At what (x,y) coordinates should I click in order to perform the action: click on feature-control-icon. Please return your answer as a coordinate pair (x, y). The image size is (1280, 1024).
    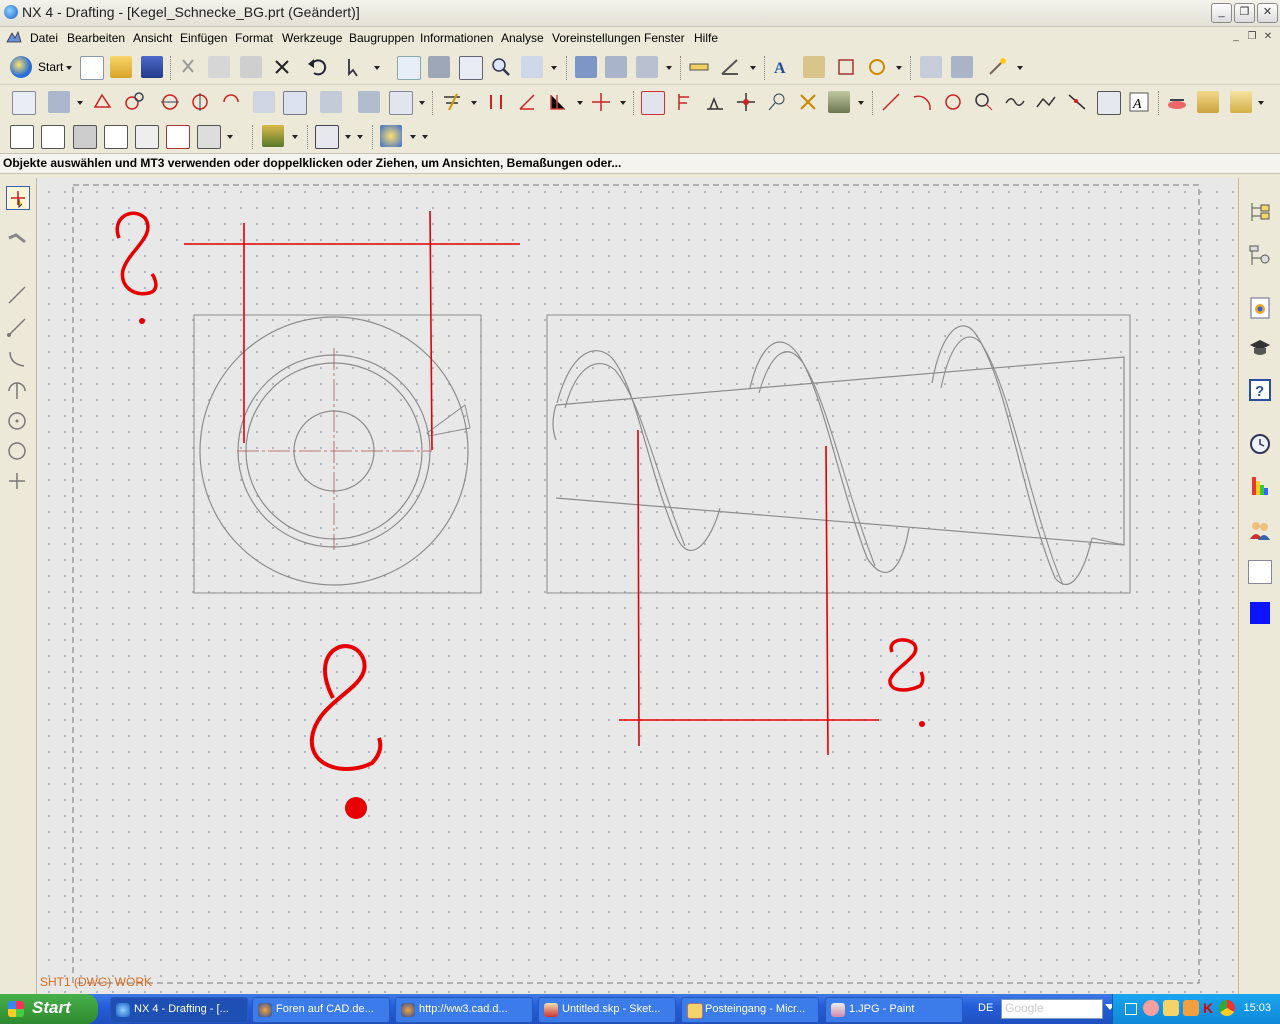
    Looking at the image, I should click on (653, 103).